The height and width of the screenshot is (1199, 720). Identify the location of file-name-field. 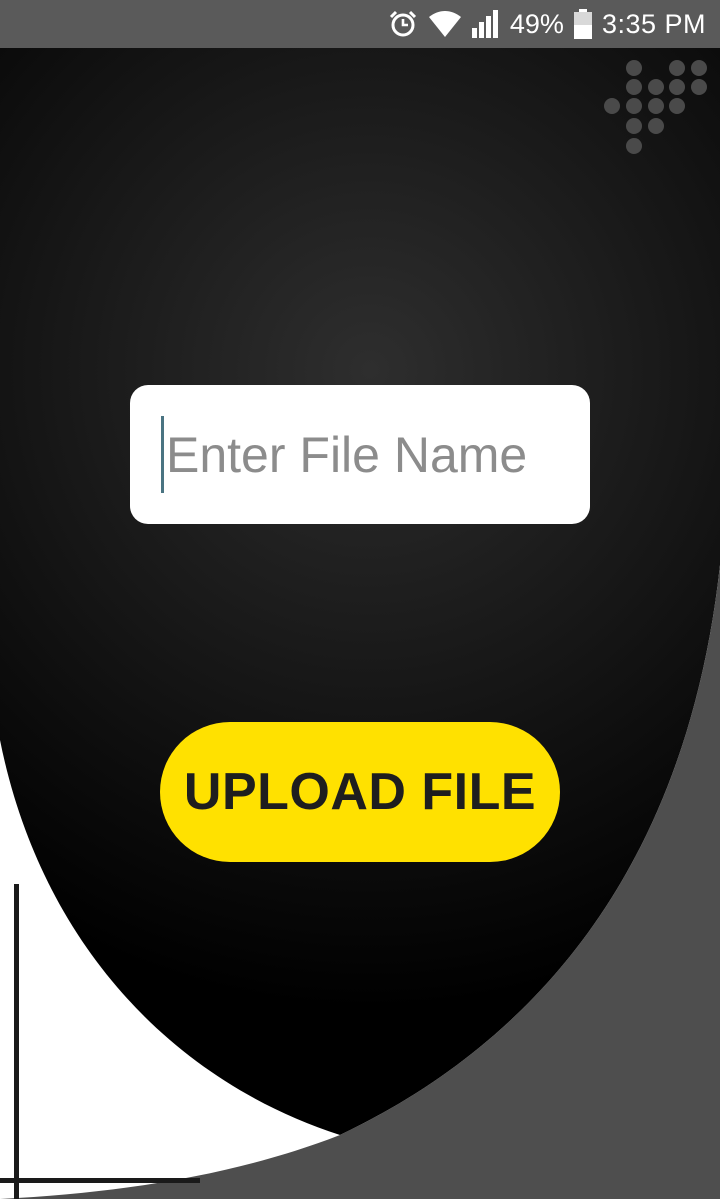
(360, 454).